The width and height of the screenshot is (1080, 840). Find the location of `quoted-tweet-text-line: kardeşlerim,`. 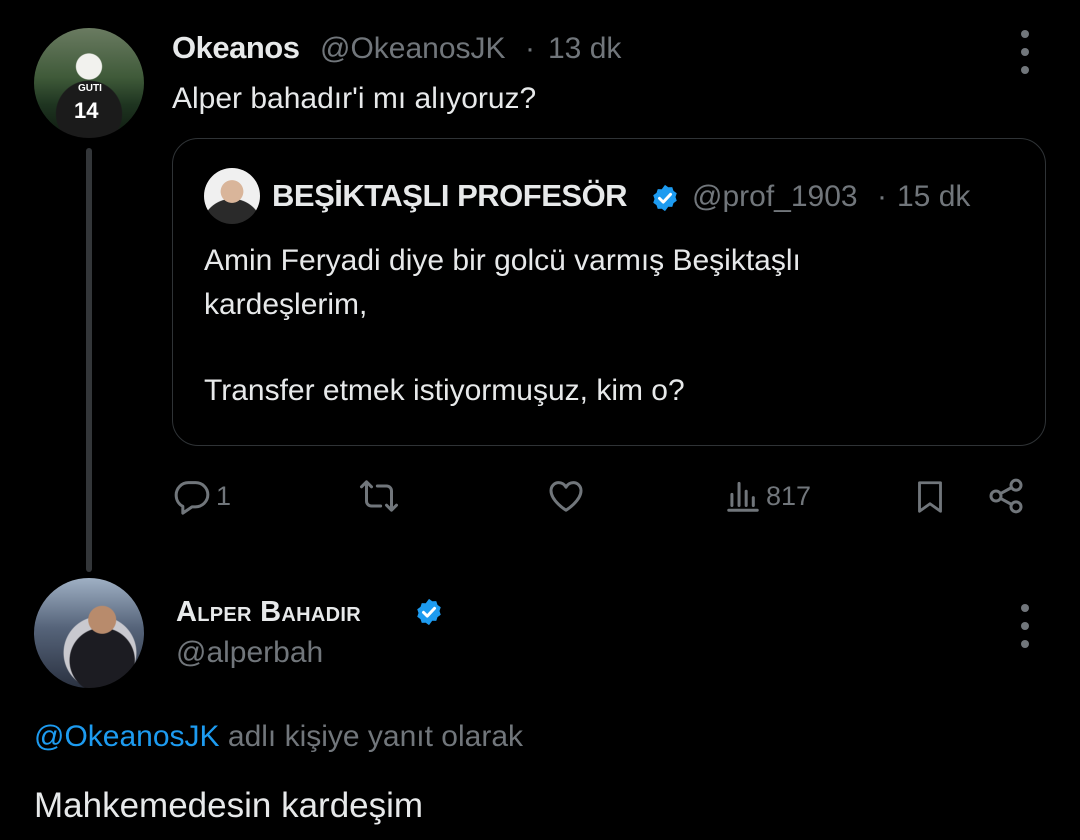

quoted-tweet-text-line: kardeşlerim, is located at coordinates (286, 304).